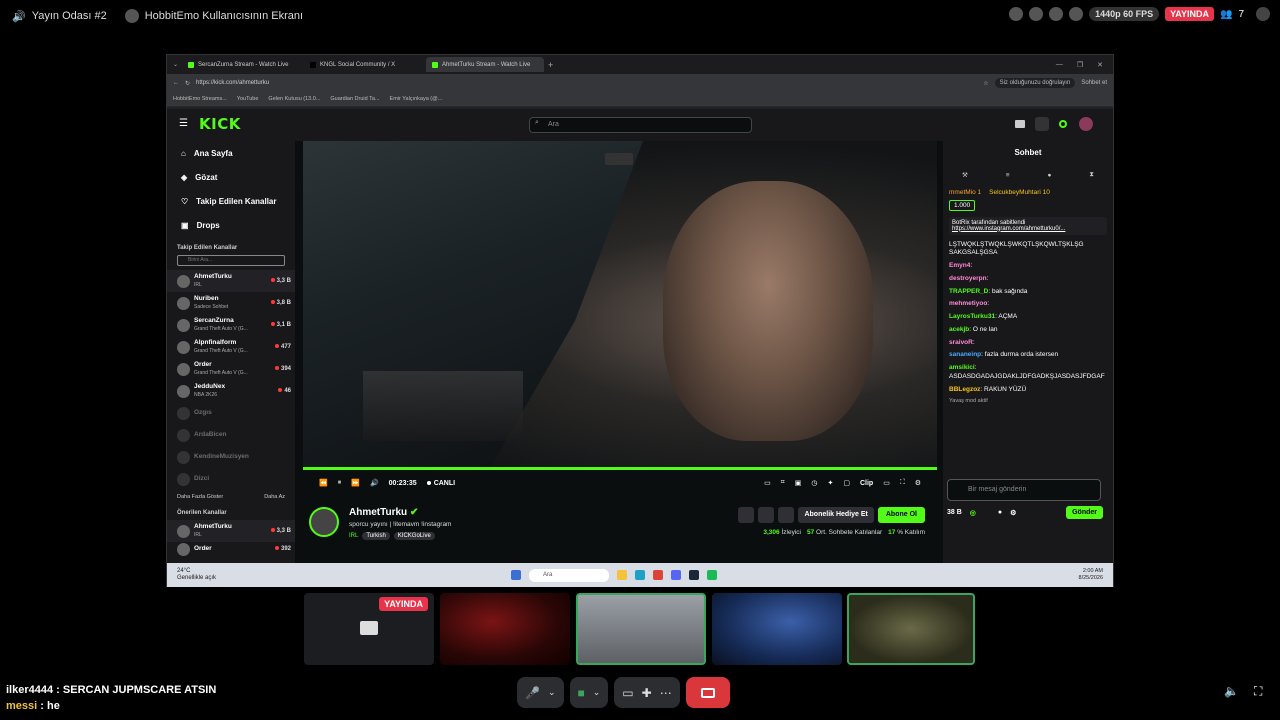 The image size is (1280, 720). Describe the element at coordinates (369, 629) in the screenshot. I see `participant-tile: YAYINDA` at that location.